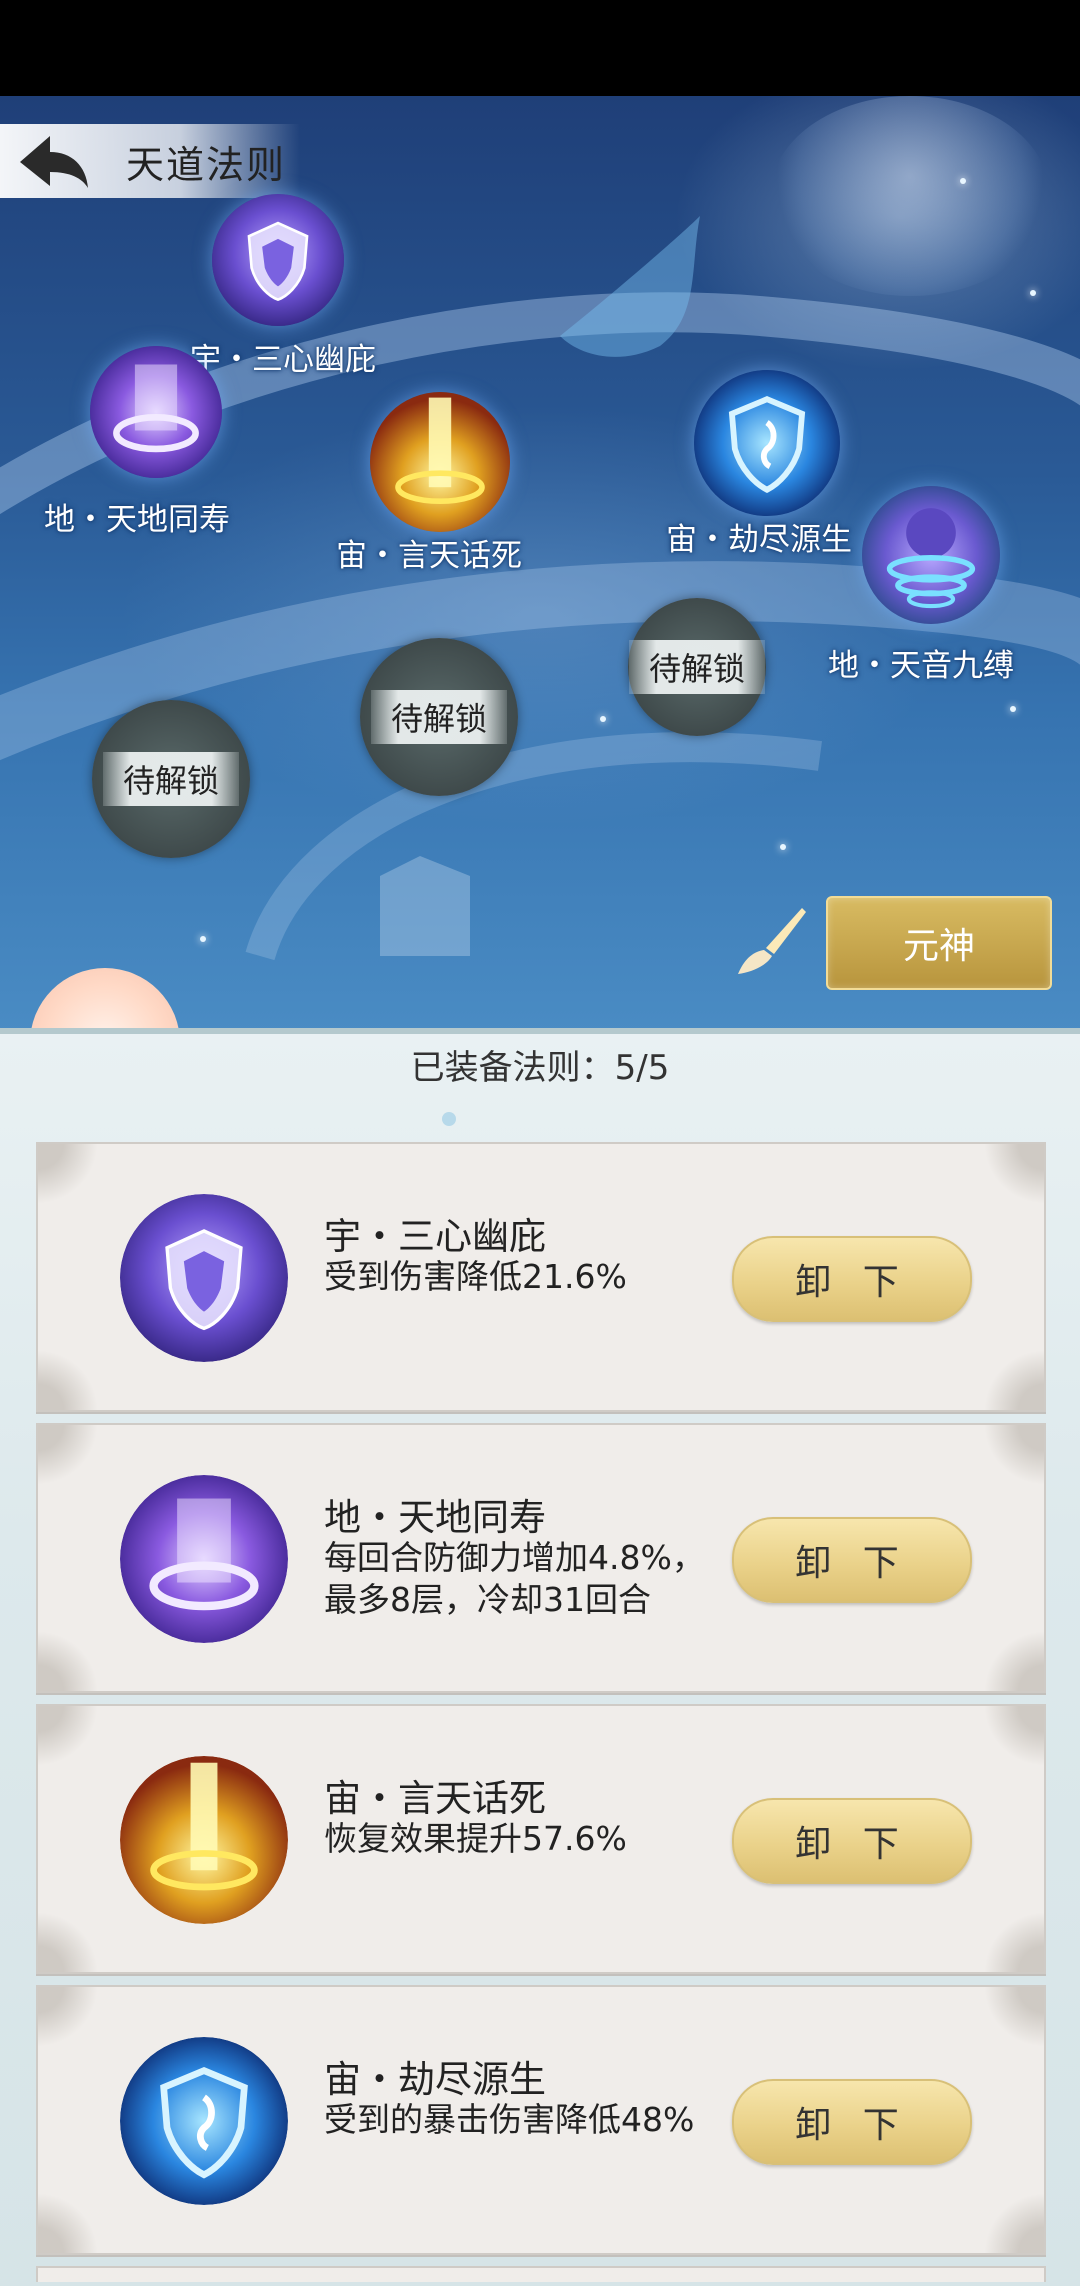 The width and height of the screenshot is (1080, 2286). I want to click on equipped-count-header: 已装备法则：5/5, so click(540, 1068).